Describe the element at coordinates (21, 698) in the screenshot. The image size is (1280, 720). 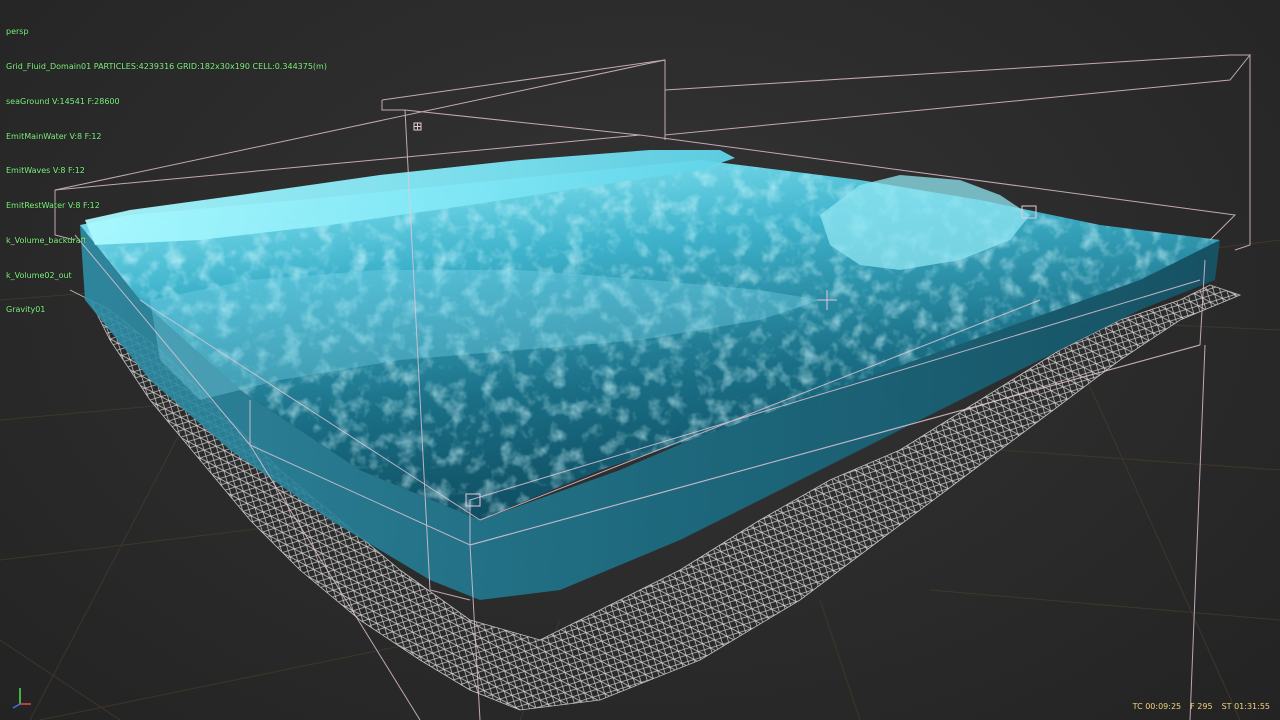
I see `xyz-axis-icon` at that location.